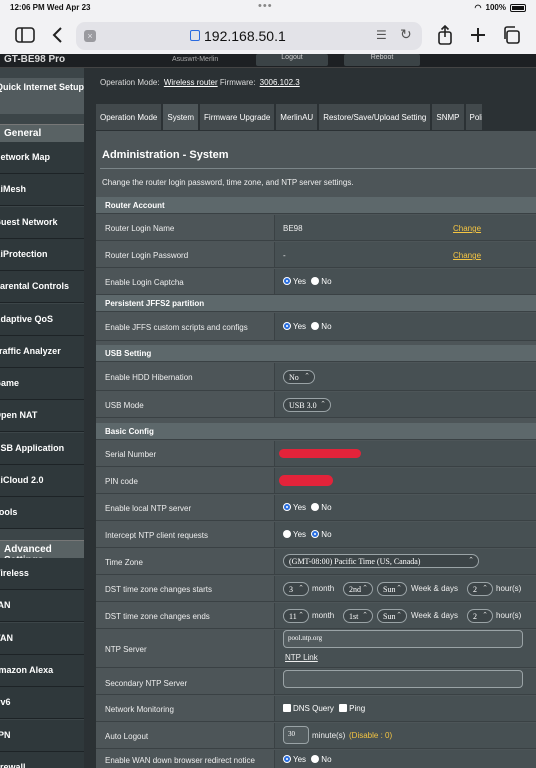  Describe the element at coordinates (292, 60) in the screenshot. I see `logout-button: Logout` at that location.